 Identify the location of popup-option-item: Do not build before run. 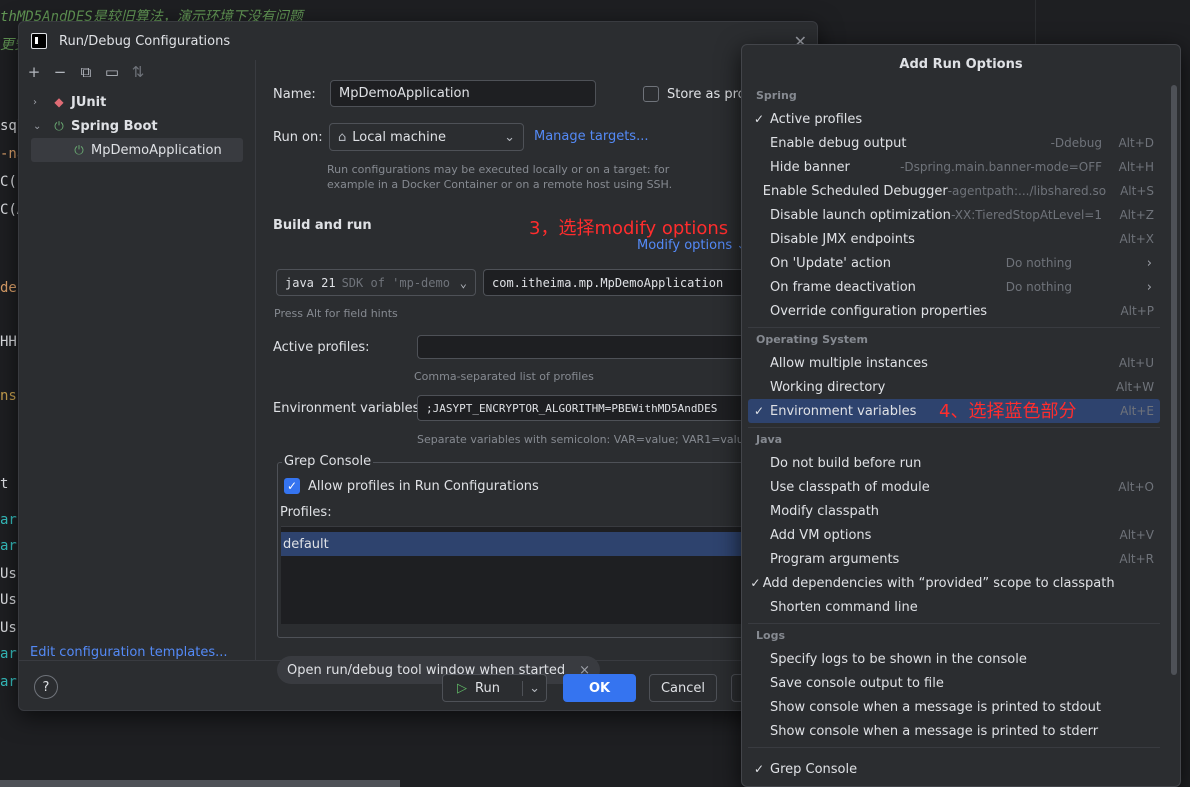
(954, 463).